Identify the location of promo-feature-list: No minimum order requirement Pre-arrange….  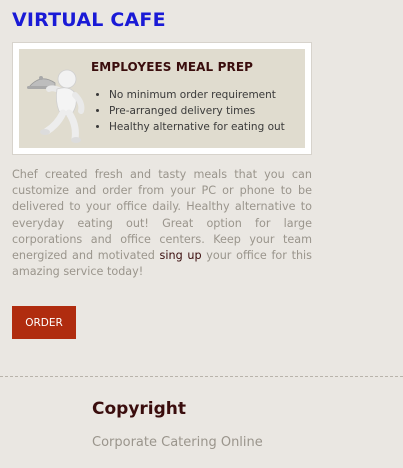
(188, 111).